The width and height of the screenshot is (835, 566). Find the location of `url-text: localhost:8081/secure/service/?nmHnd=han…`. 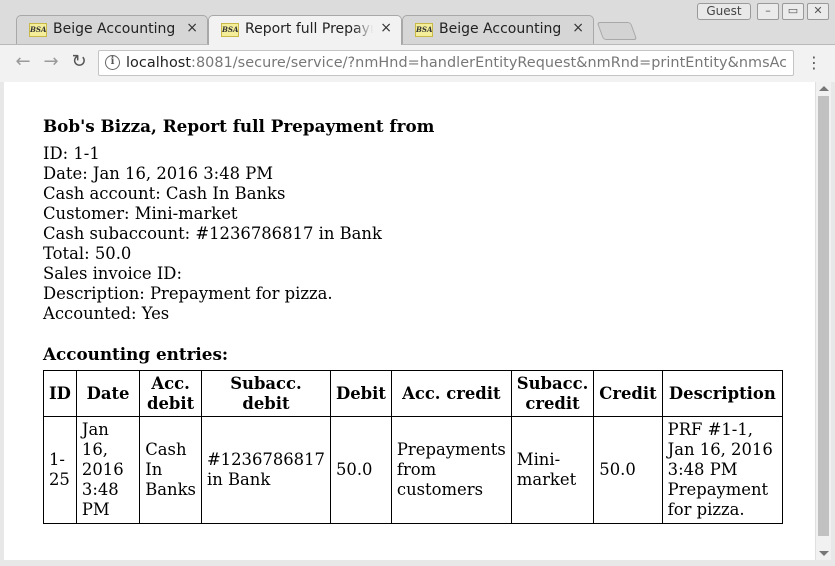

url-text: localhost:8081/secure/service/?nmHnd=han… is located at coordinates (456, 63).